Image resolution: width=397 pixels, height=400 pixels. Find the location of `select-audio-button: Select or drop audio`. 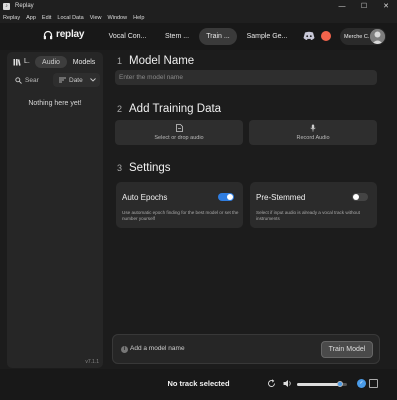

select-audio-button: Select or drop audio is located at coordinates (179, 132).